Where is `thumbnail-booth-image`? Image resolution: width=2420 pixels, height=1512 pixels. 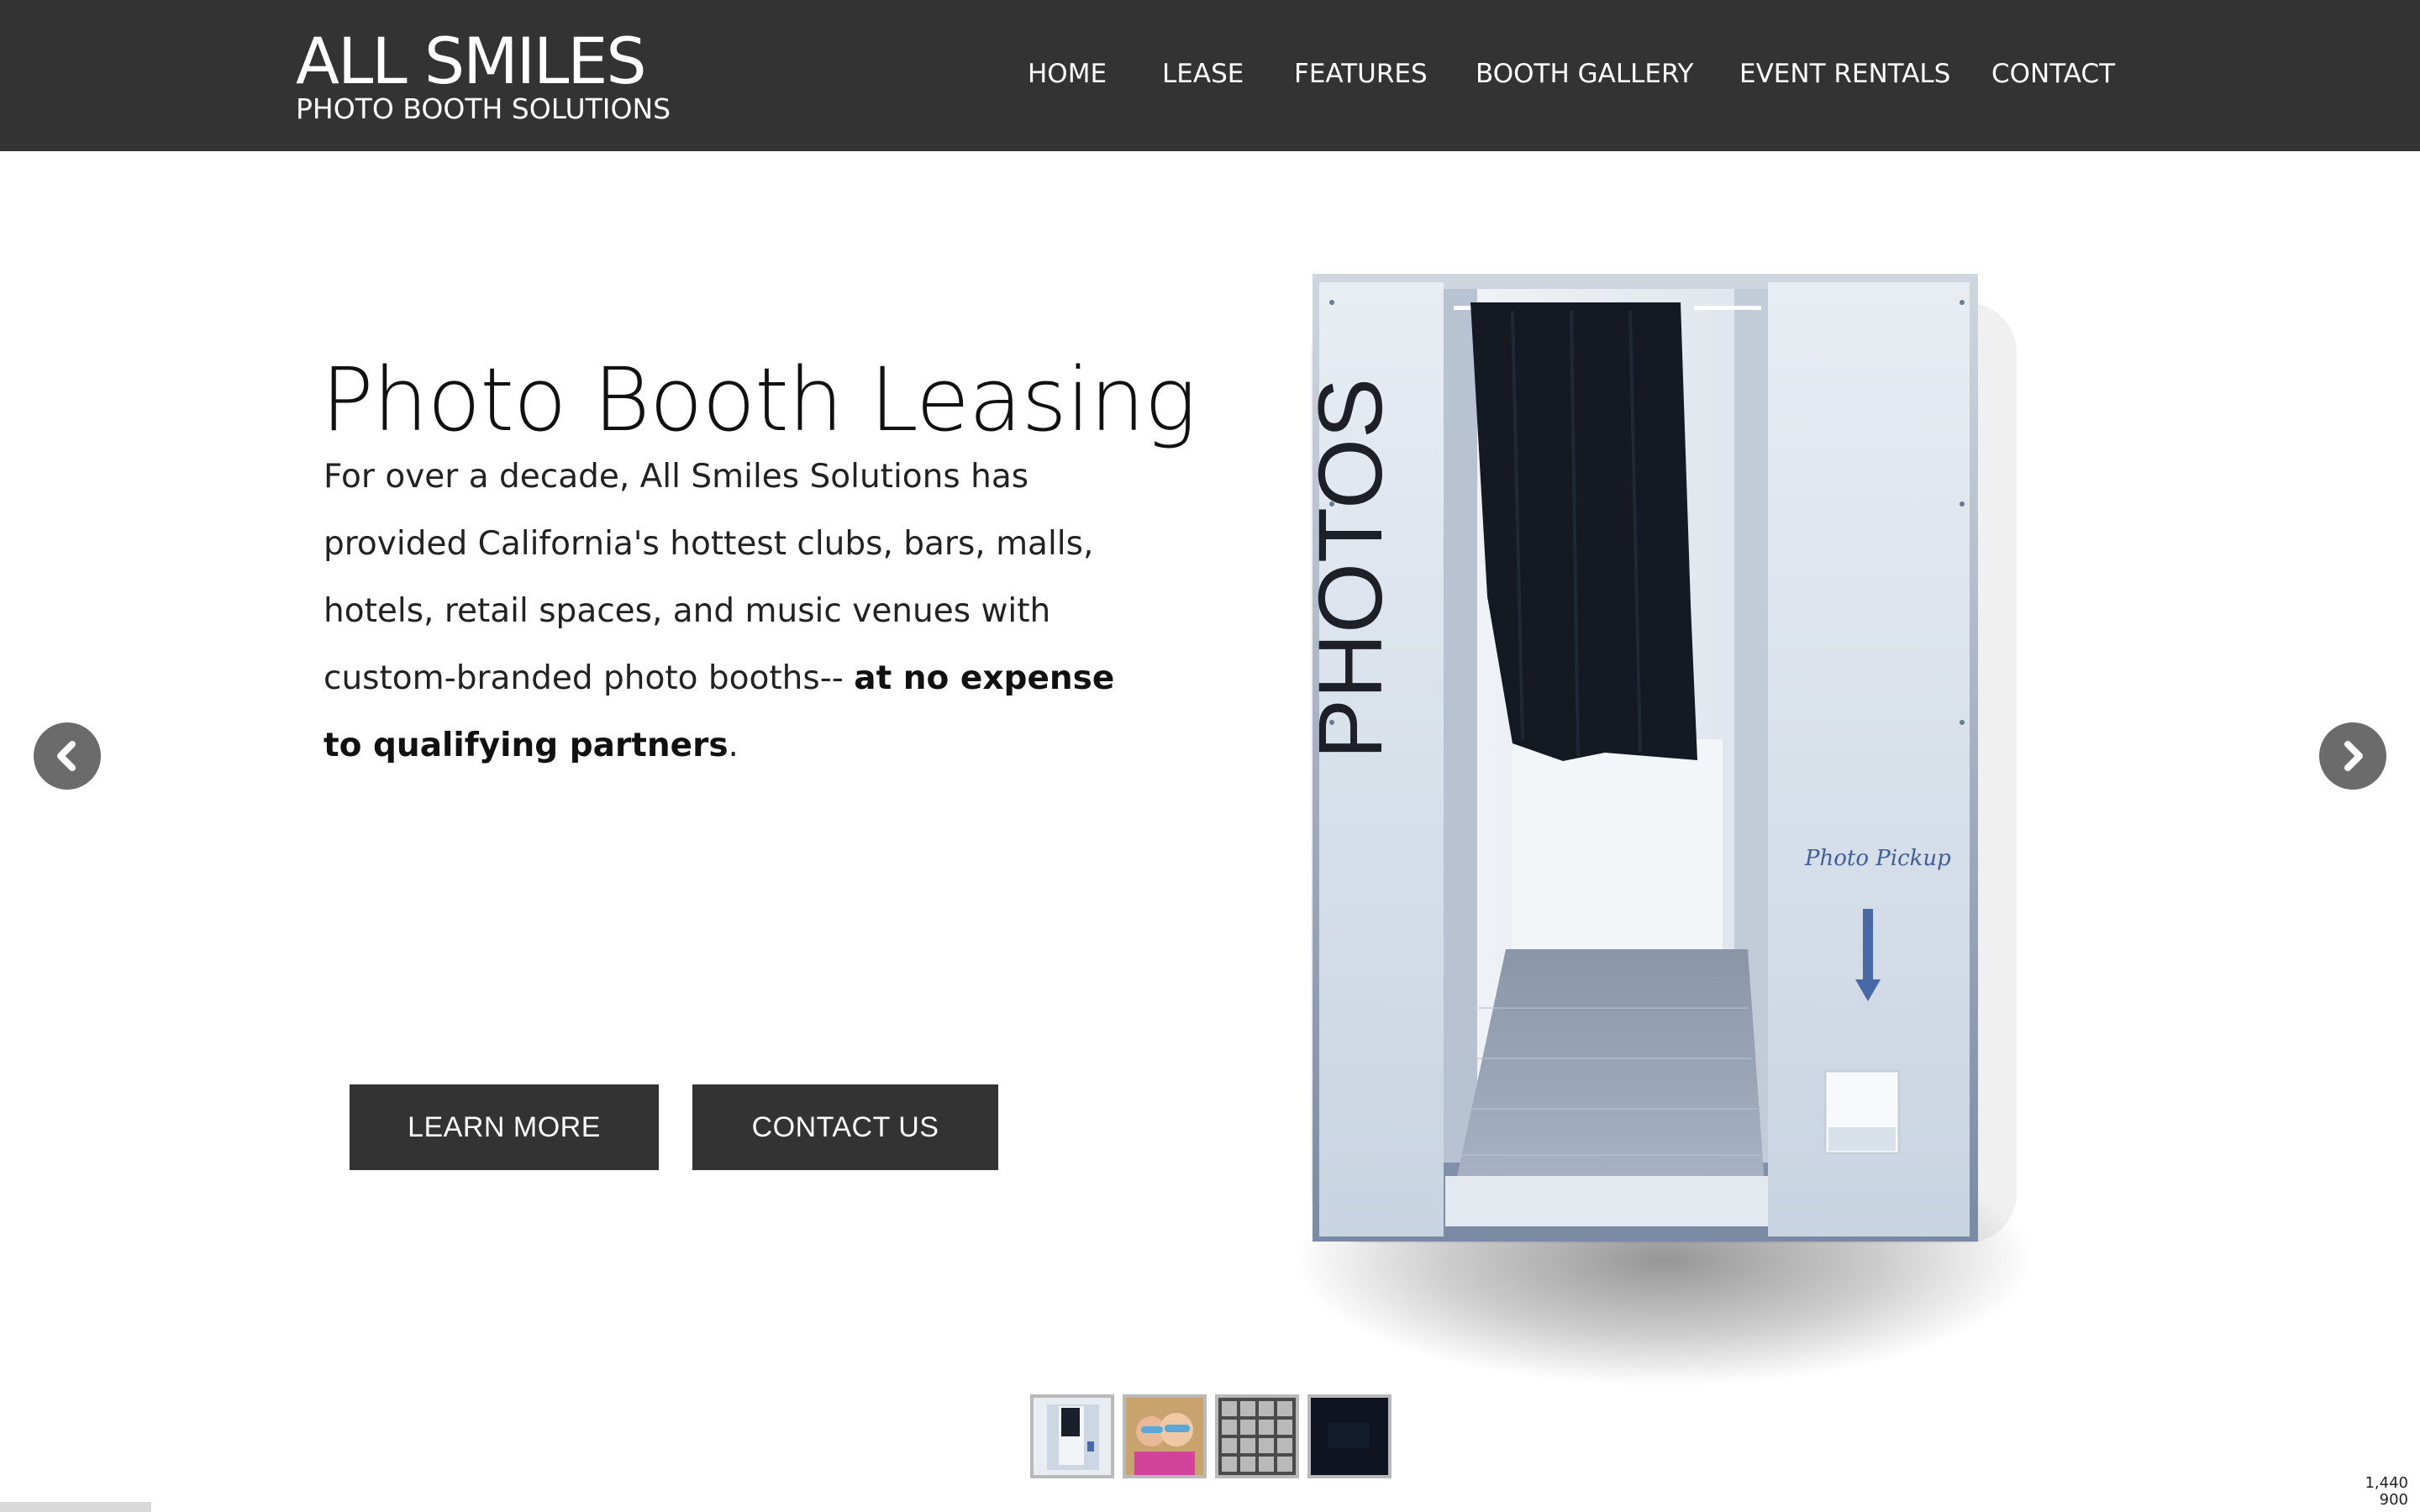
thumbnail-booth-image is located at coordinates (1073, 1436).